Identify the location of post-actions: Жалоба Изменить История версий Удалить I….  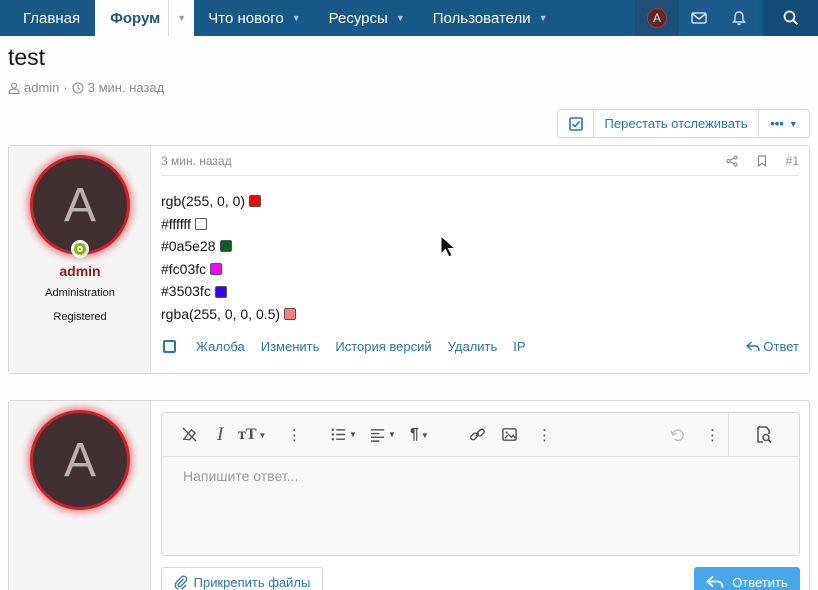
(480, 346).